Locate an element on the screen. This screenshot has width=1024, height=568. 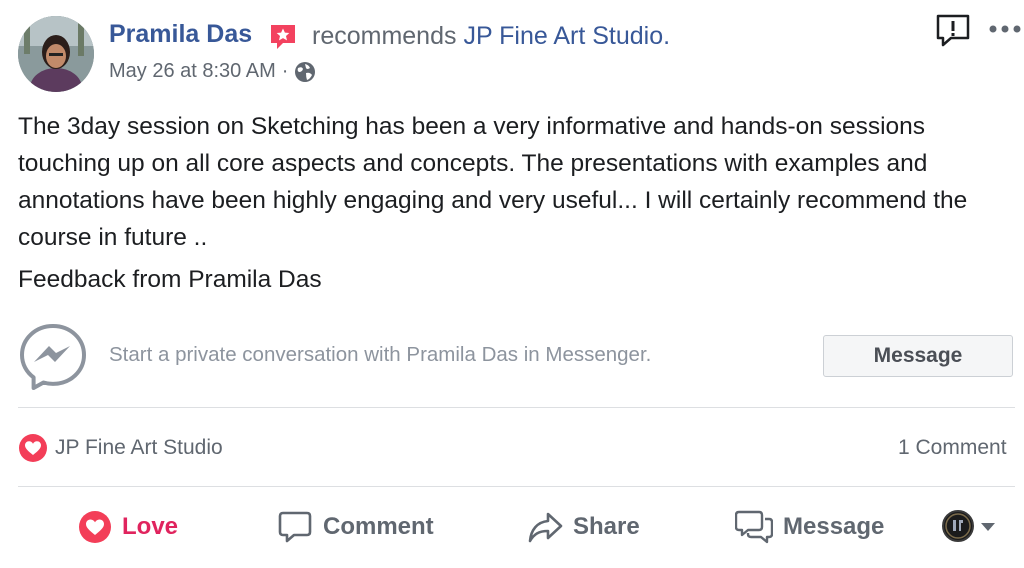
share-icon is located at coordinates (545, 527).